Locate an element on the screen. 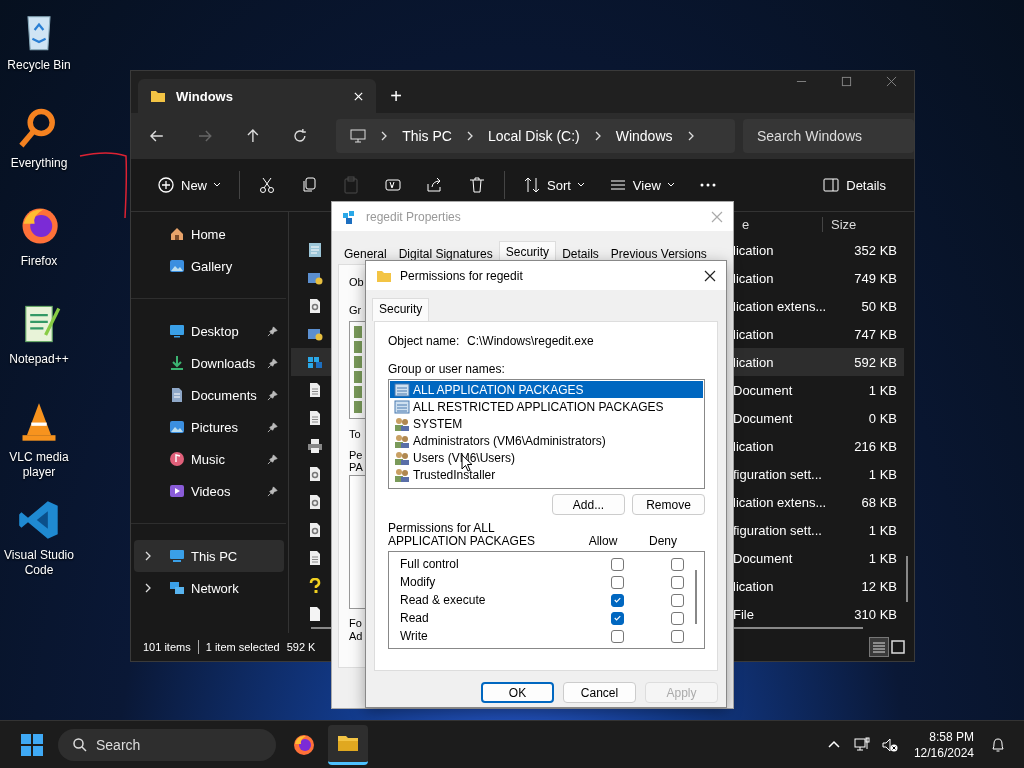 This screenshot has height=768, width=1024. size-cell-text: 747 KB is located at coordinates (875, 334).